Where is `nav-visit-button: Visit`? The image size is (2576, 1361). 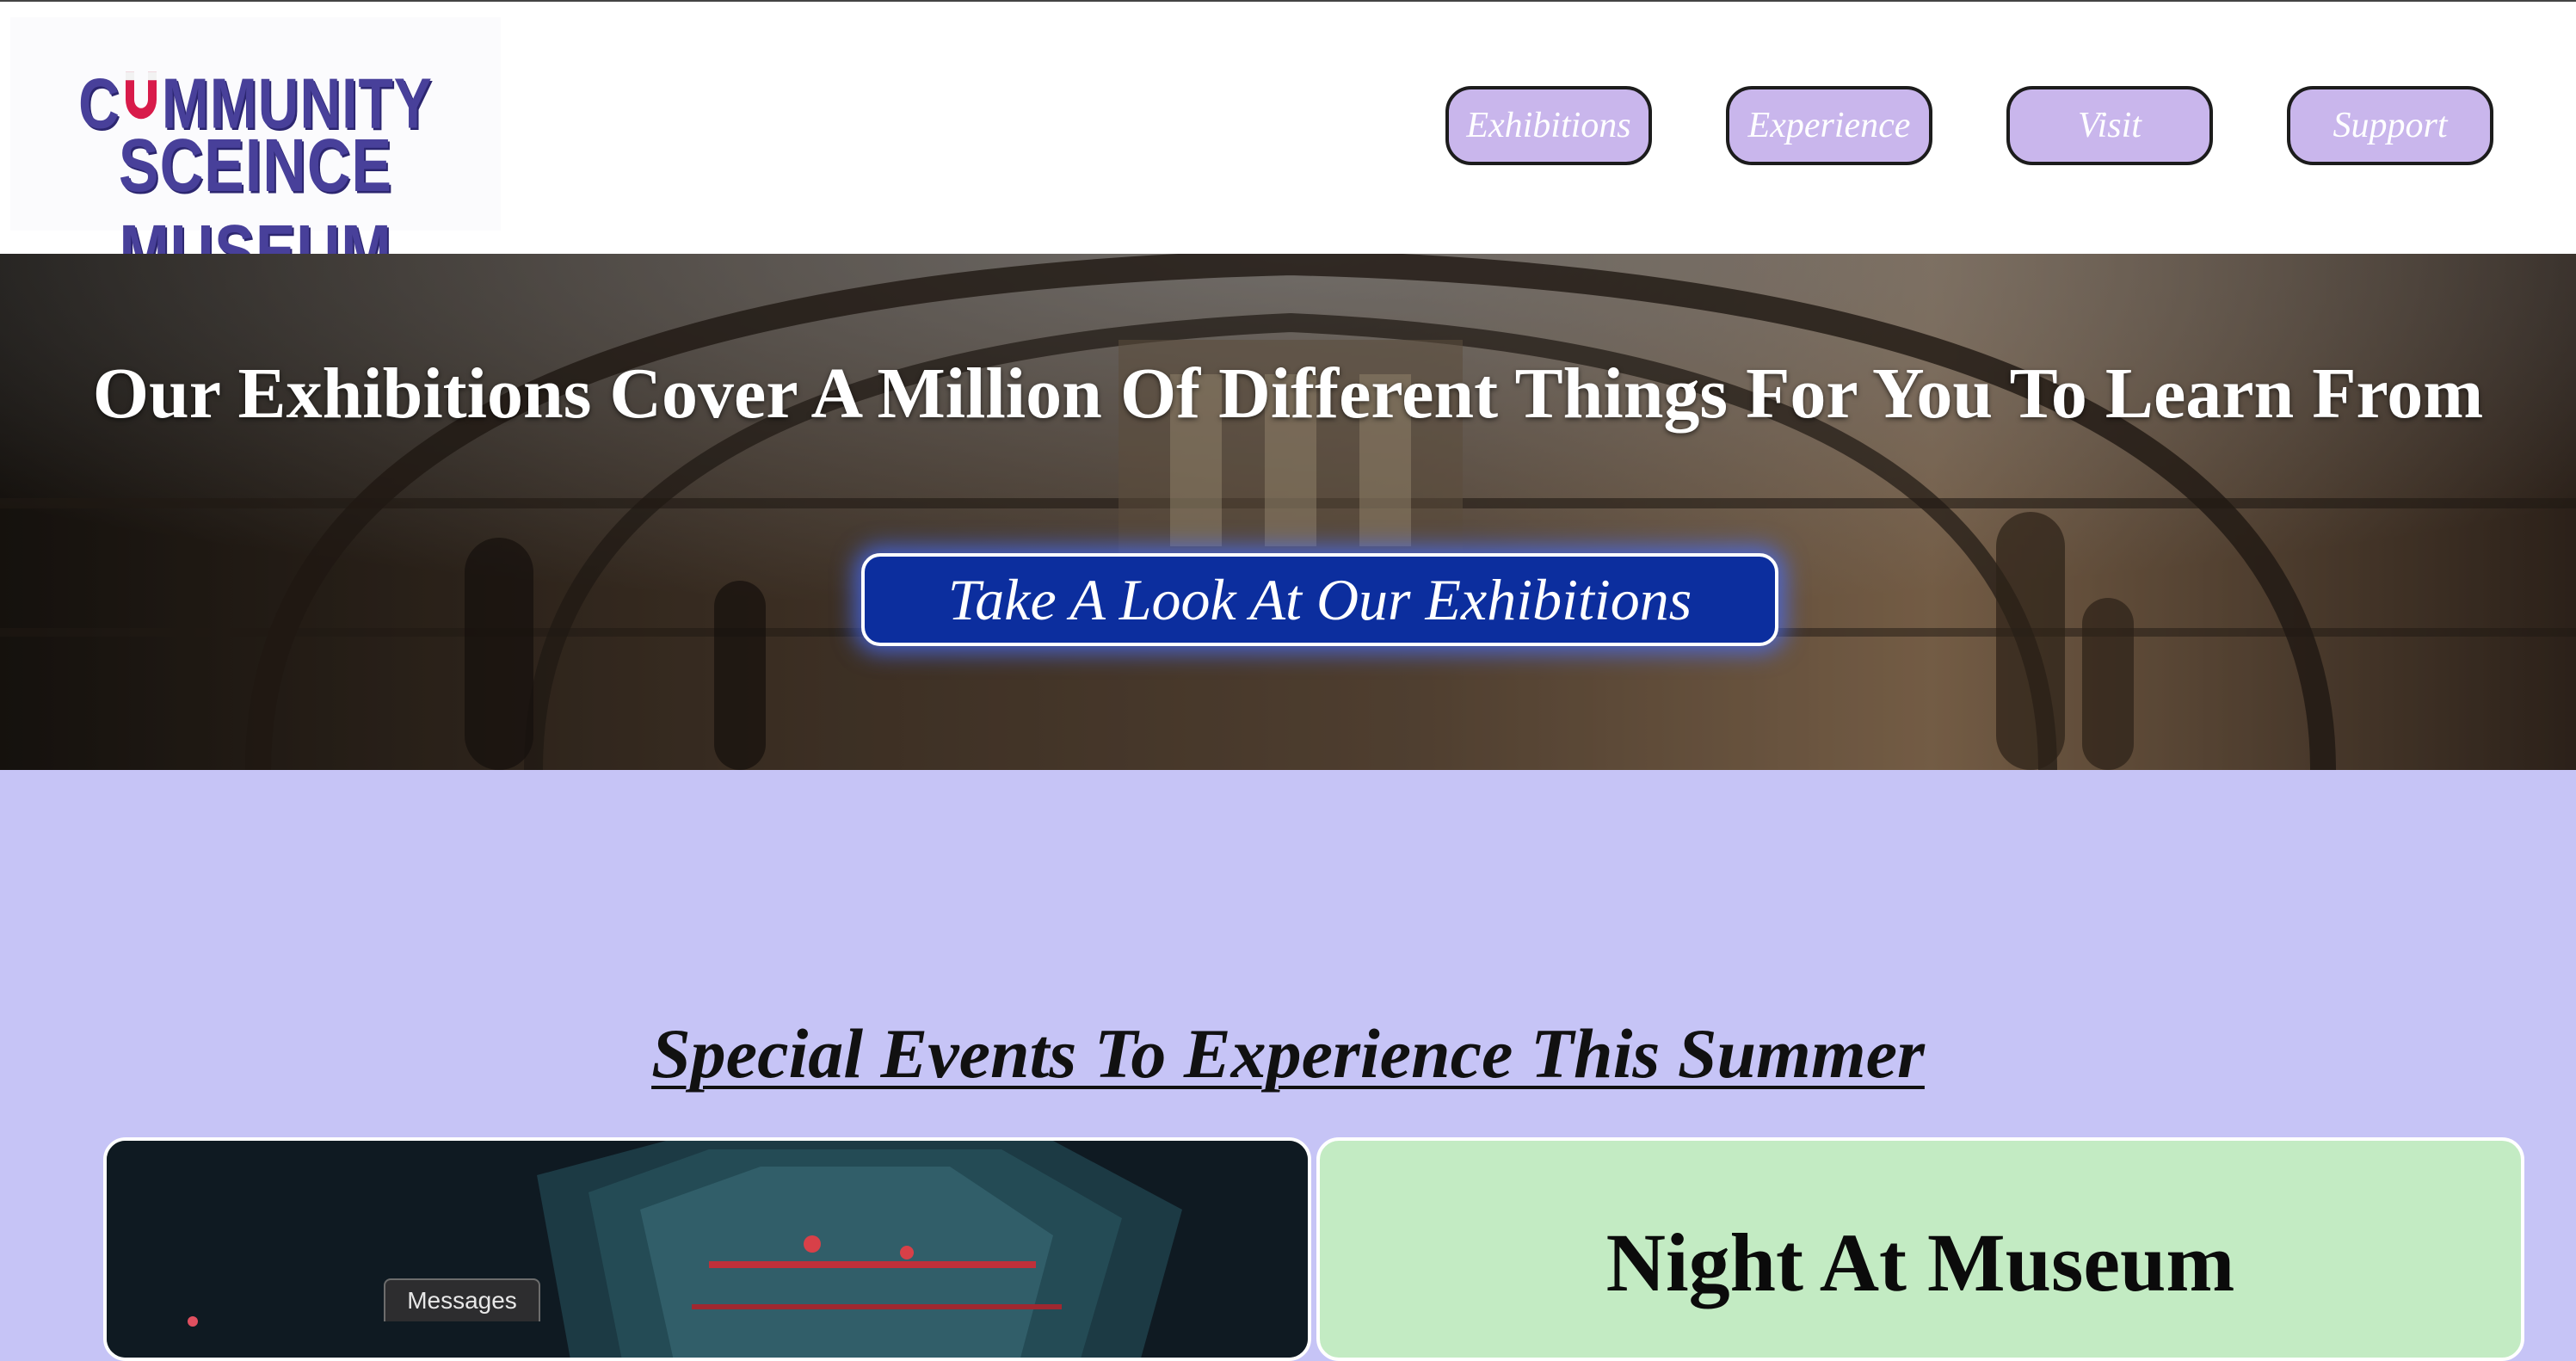 nav-visit-button: Visit is located at coordinates (2110, 126).